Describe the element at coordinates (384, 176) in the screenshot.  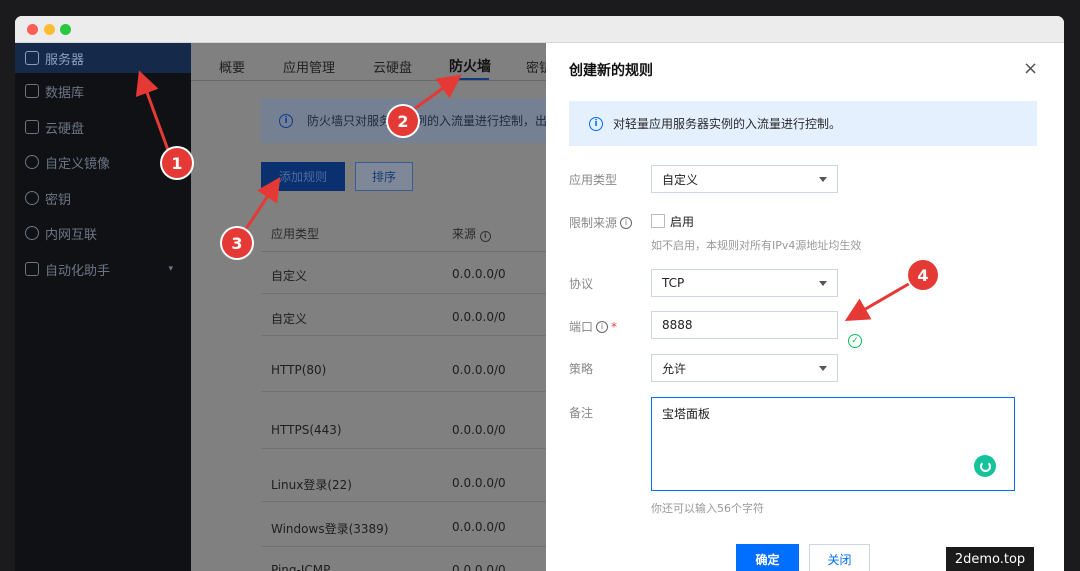
I see `sort-button: 排序` at that location.